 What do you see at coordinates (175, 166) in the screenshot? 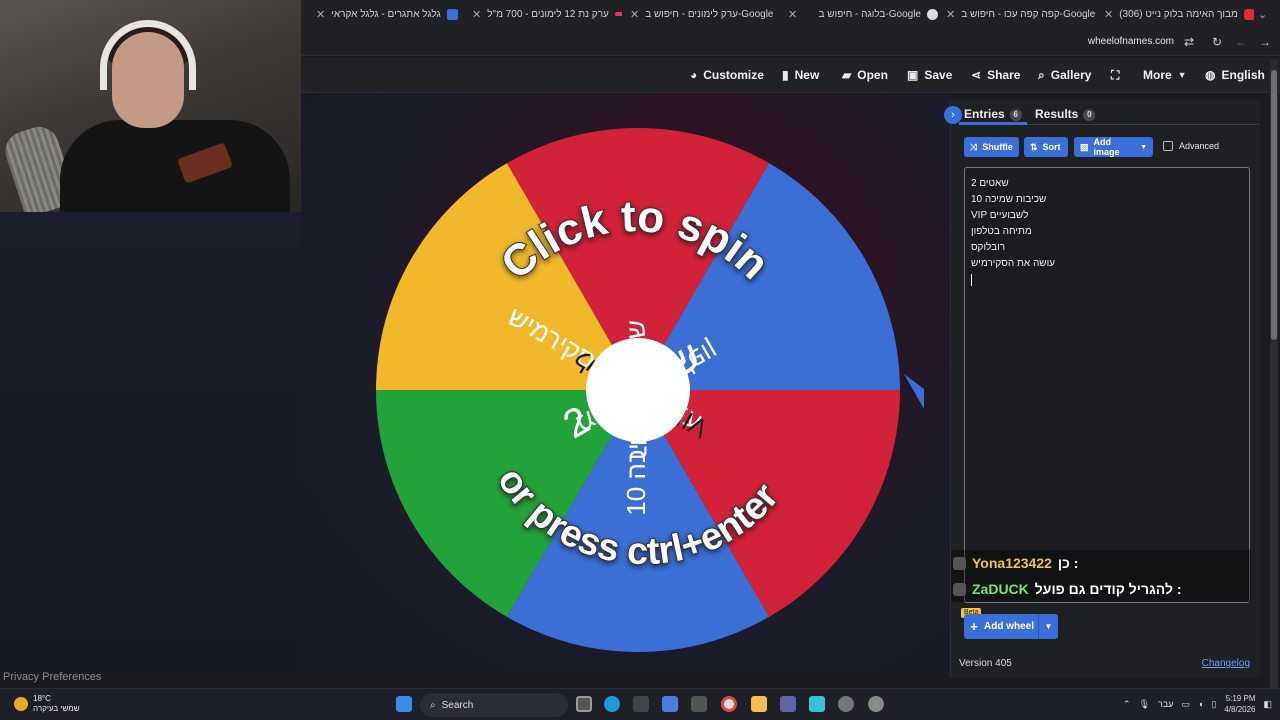
I see `streamer-body` at bounding box center [175, 166].